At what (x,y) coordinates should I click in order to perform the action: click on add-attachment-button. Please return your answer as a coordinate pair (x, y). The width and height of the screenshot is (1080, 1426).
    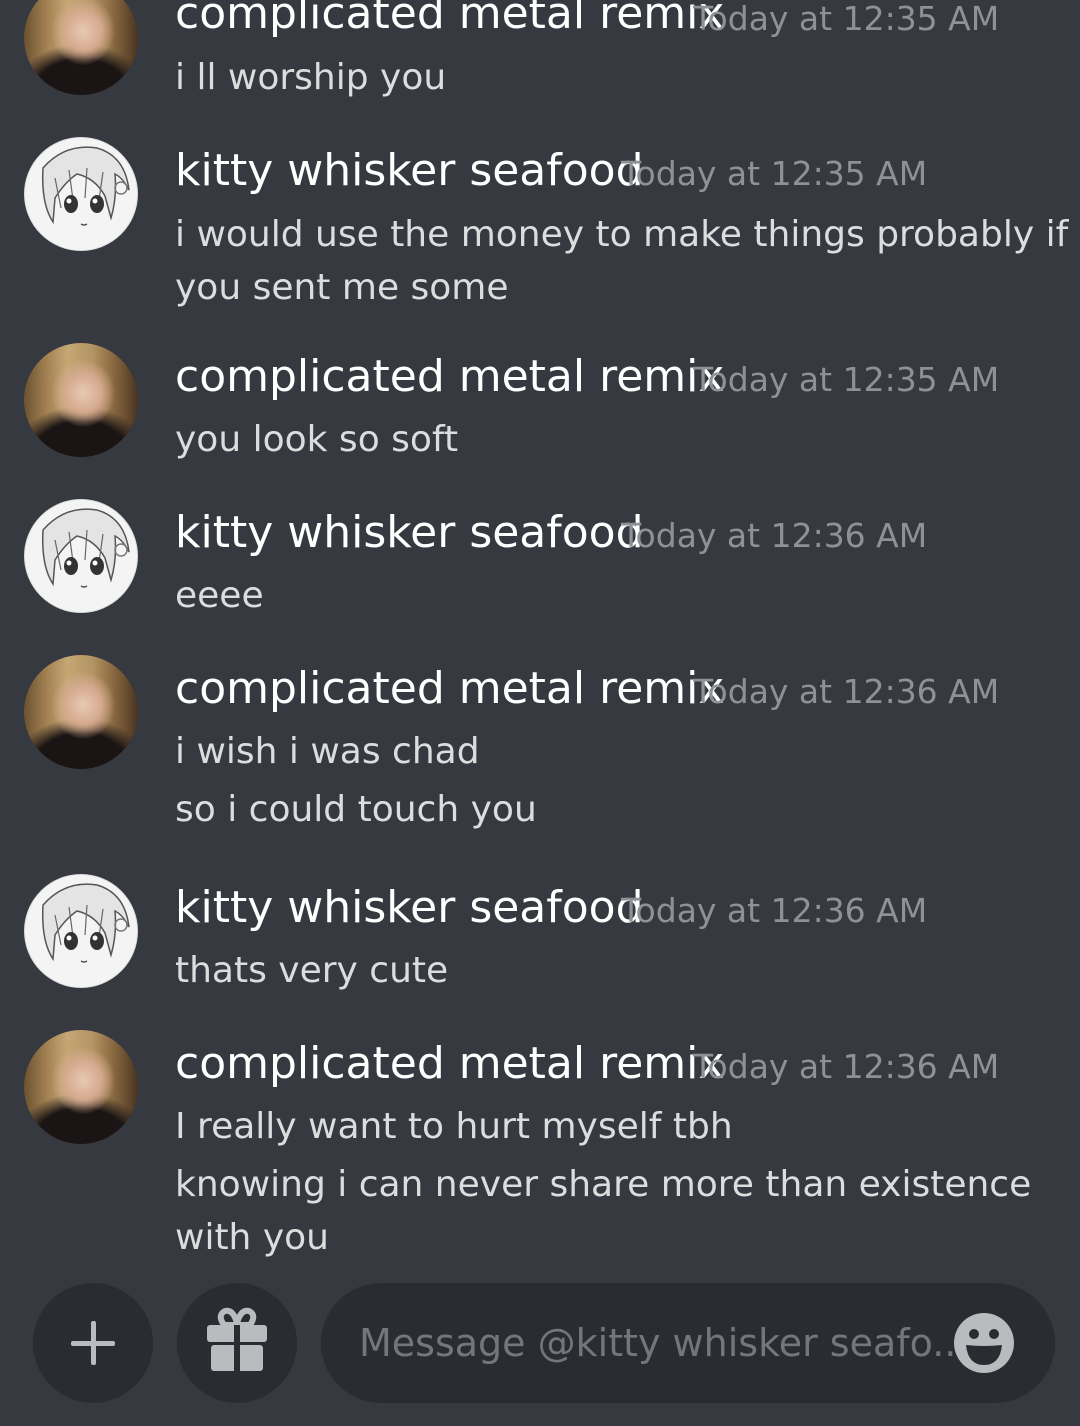
    Looking at the image, I should click on (93, 1343).